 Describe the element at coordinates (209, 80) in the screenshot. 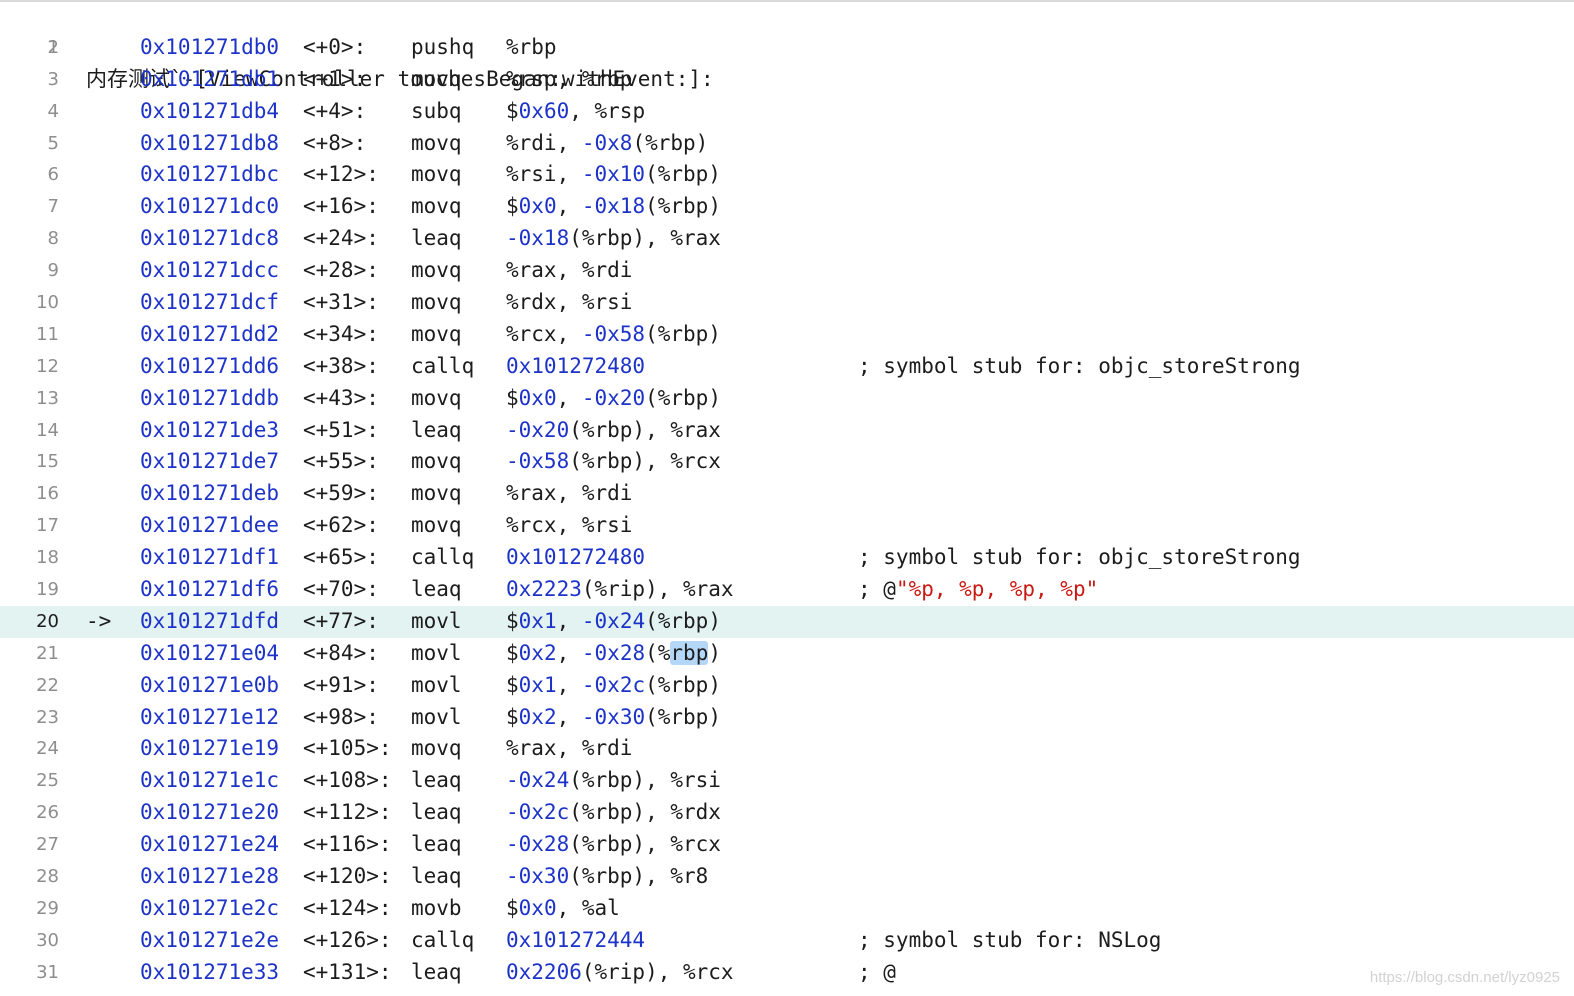

I see `instruction-address: 0x101271db1` at that location.